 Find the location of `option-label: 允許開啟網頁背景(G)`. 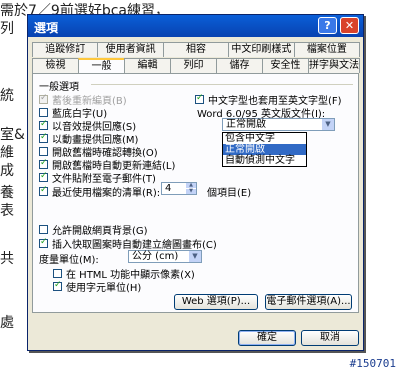

option-label: 允許開啟網頁背景(G) is located at coordinates (100, 231).